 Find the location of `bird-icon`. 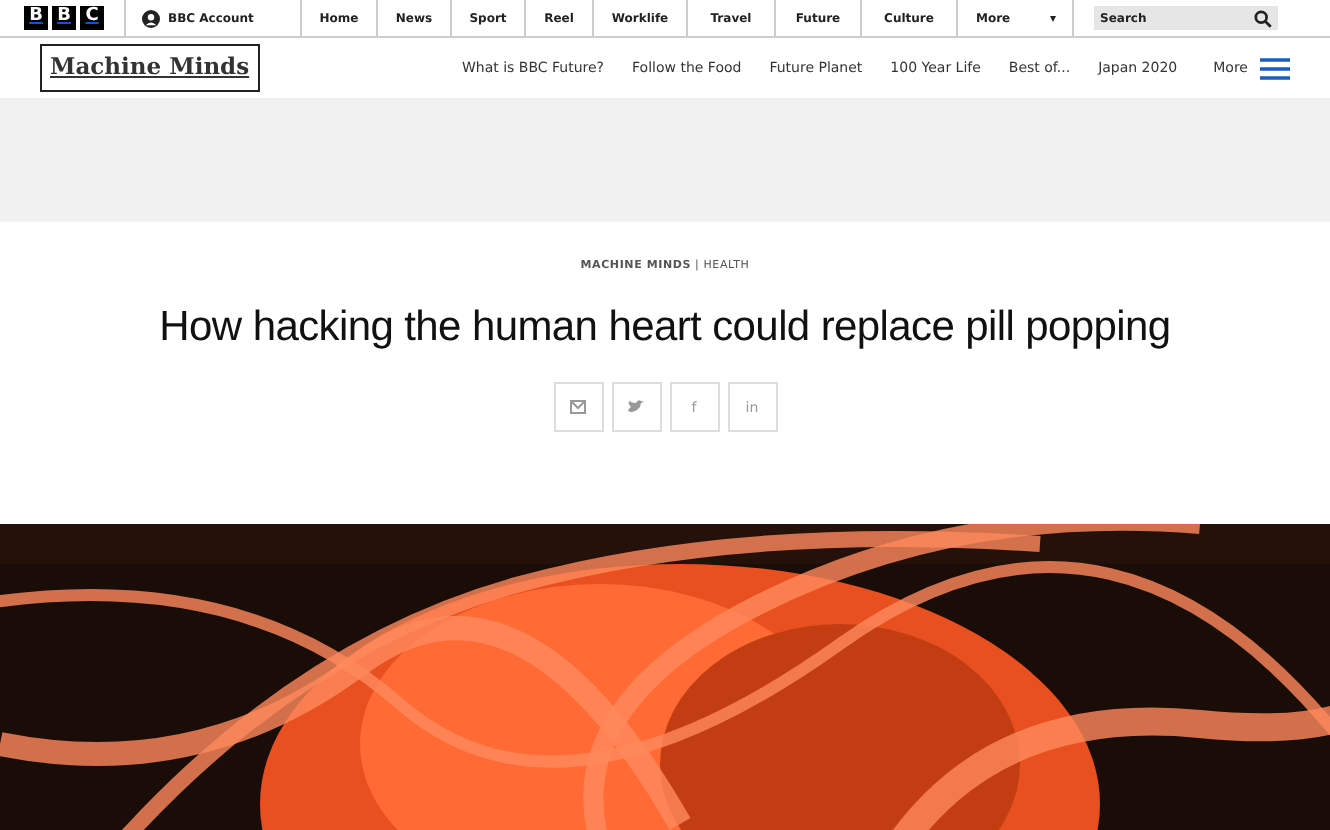

bird-icon is located at coordinates (636, 407).